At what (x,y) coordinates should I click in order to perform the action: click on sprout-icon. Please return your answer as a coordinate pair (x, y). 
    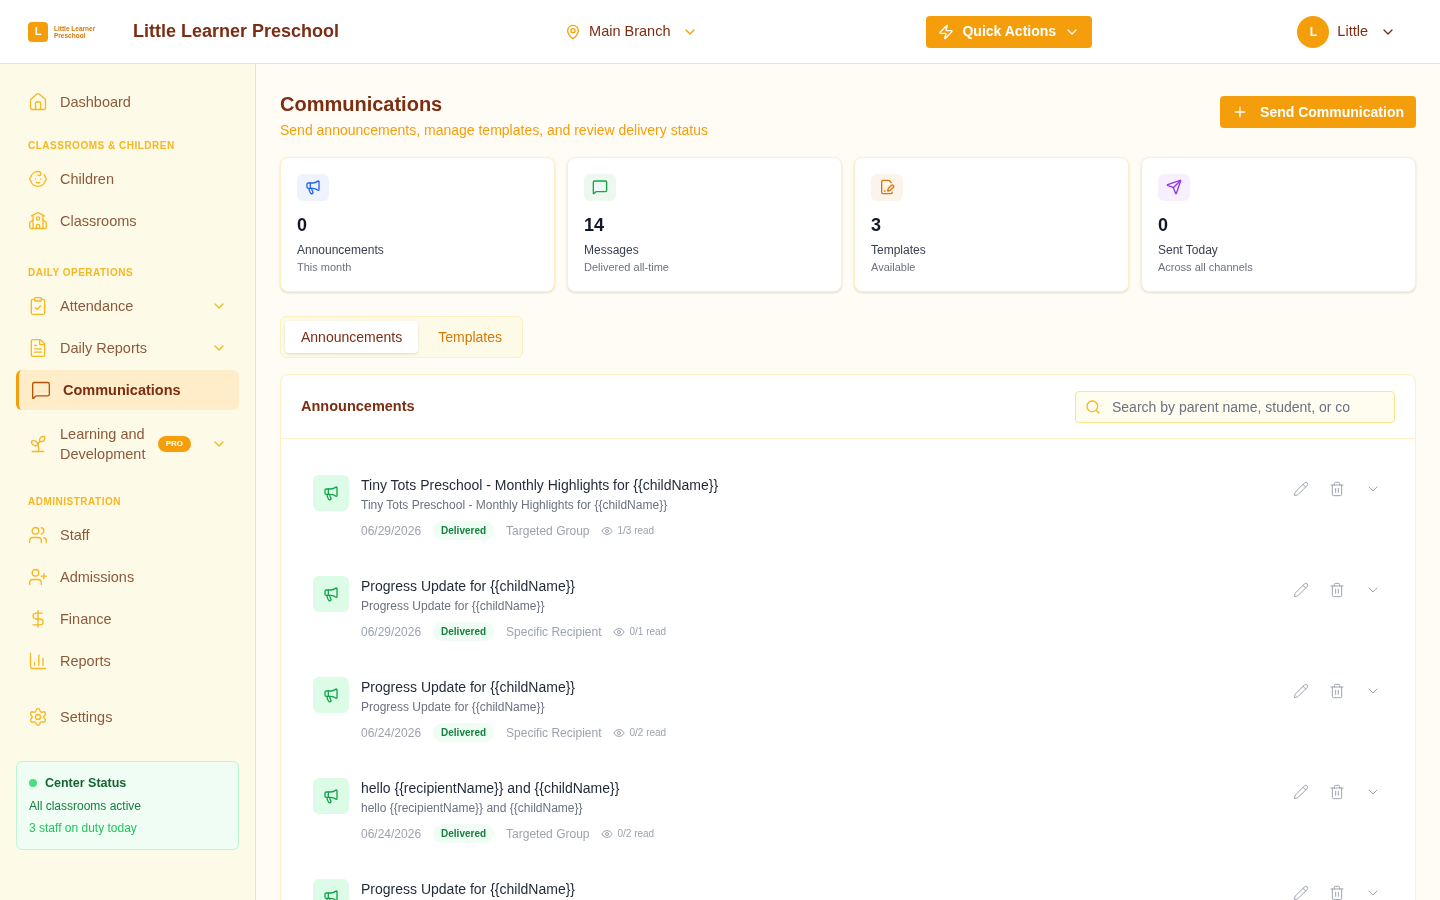
    Looking at the image, I should click on (38, 444).